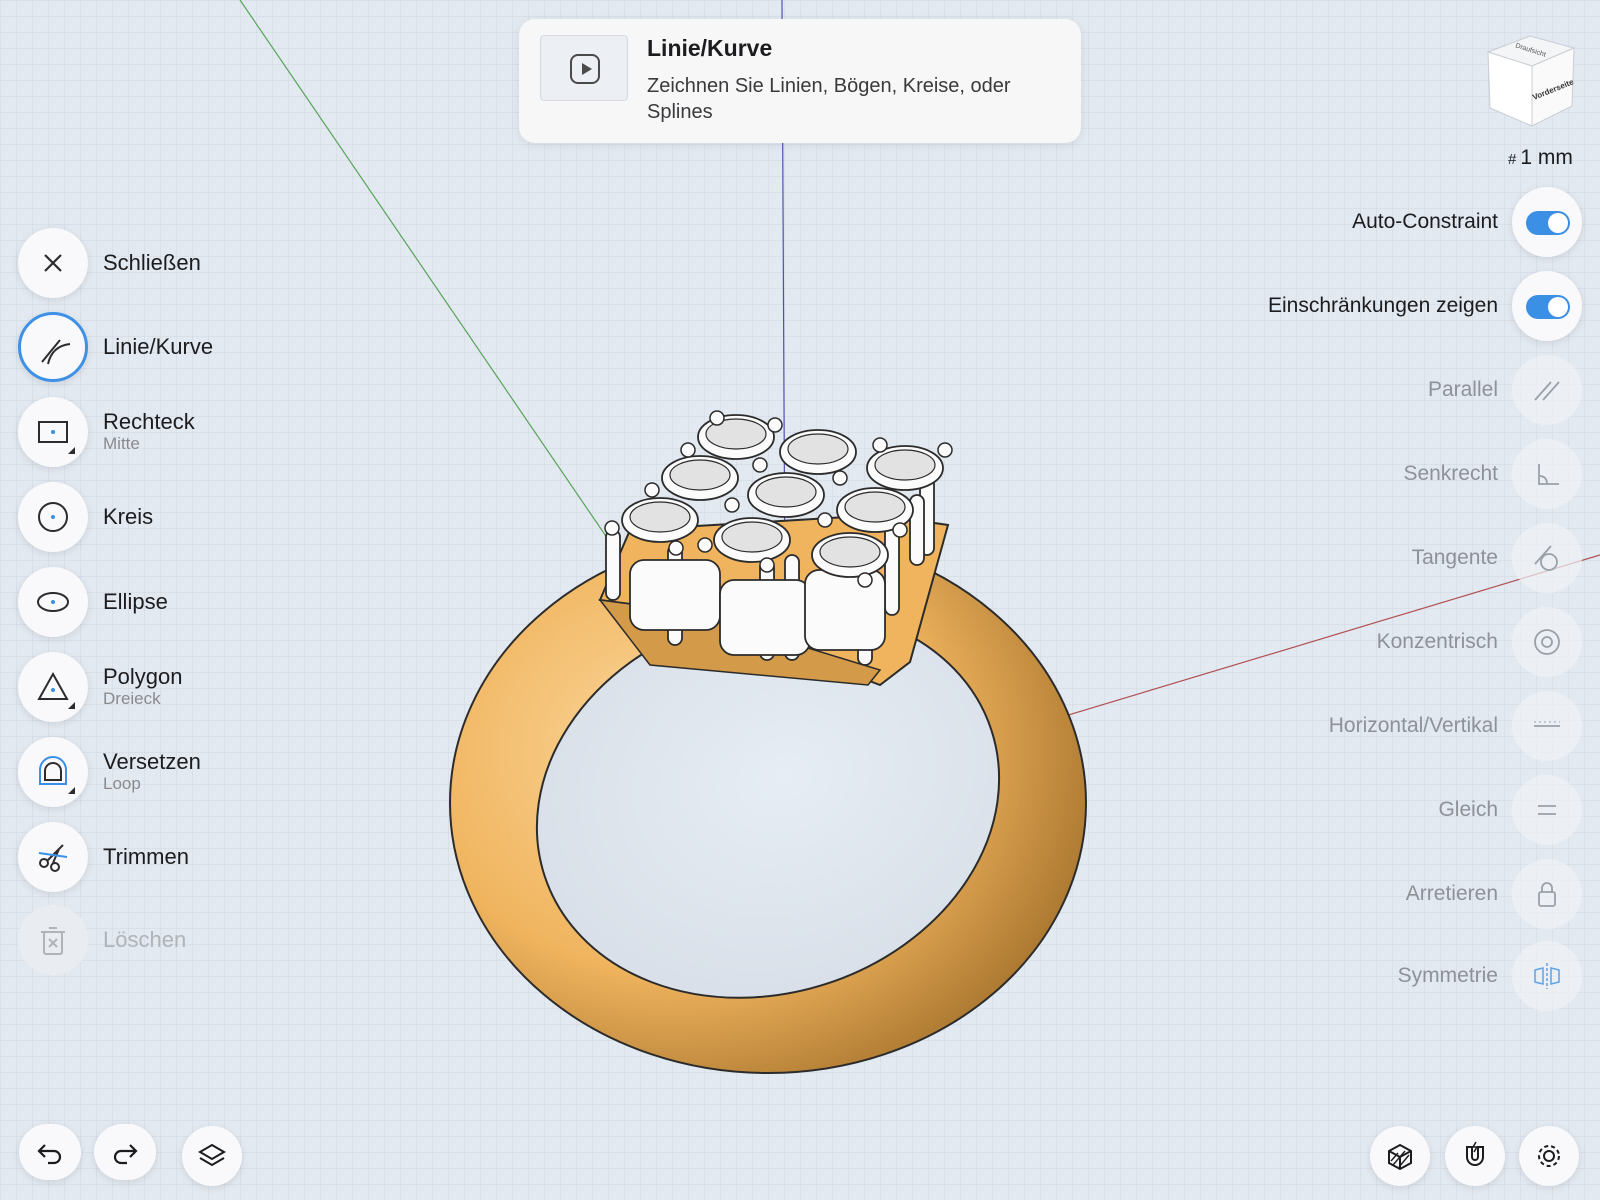 The height and width of the screenshot is (1200, 1600). Describe the element at coordinates (168, 517) in the screenshot. I see `tool-circle: Kreis` at that location.